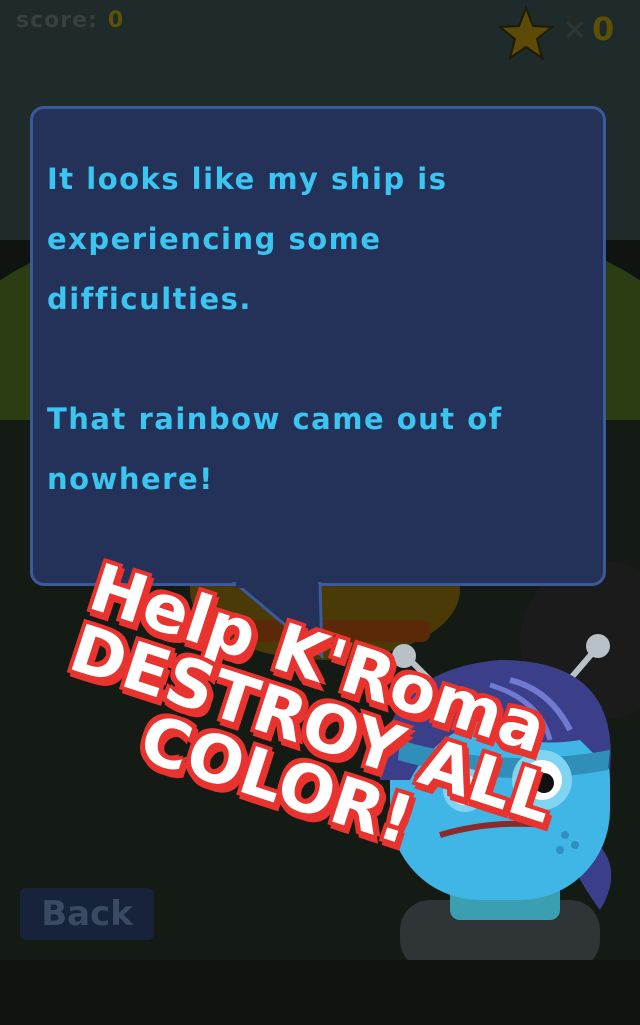 This screenshot has width=640, height=1025. Describe the element at coordinates (116, 20) in the screenshot. I see `score-value: 0` at that location.